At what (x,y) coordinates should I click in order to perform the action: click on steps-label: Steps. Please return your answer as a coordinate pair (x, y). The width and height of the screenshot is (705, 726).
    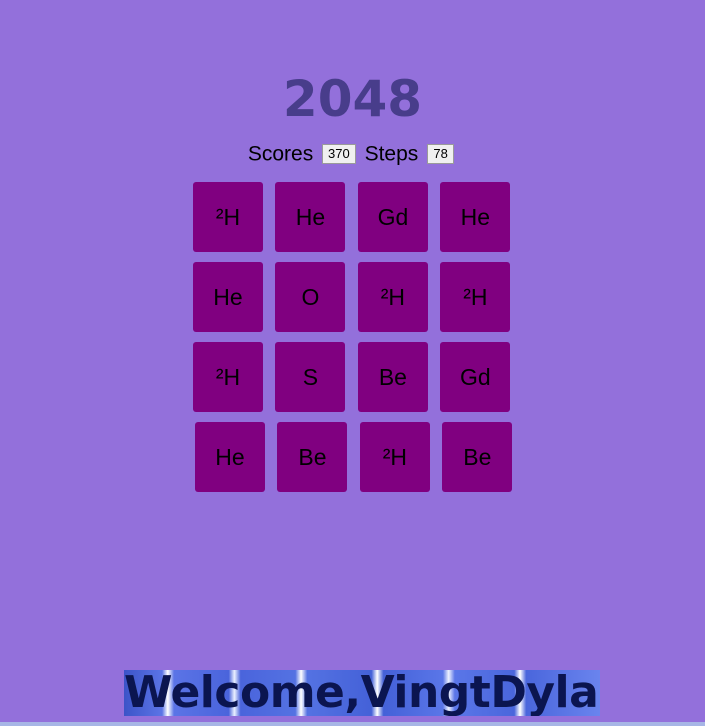
    Looking at the image, I should click on (391, 154).